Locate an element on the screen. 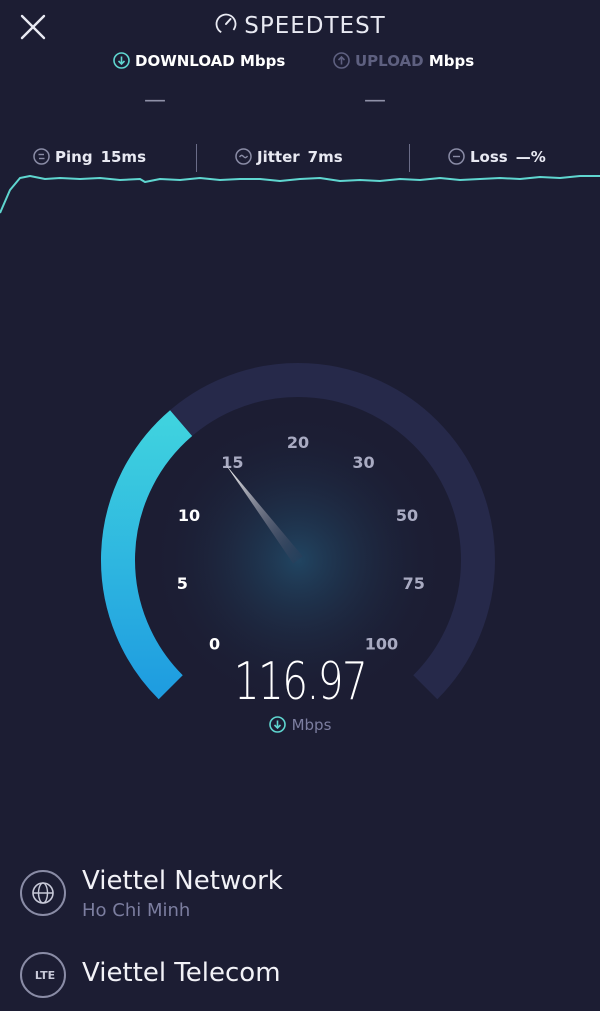  gauge-tick-label: 20 is located at coordinates (298, 442).